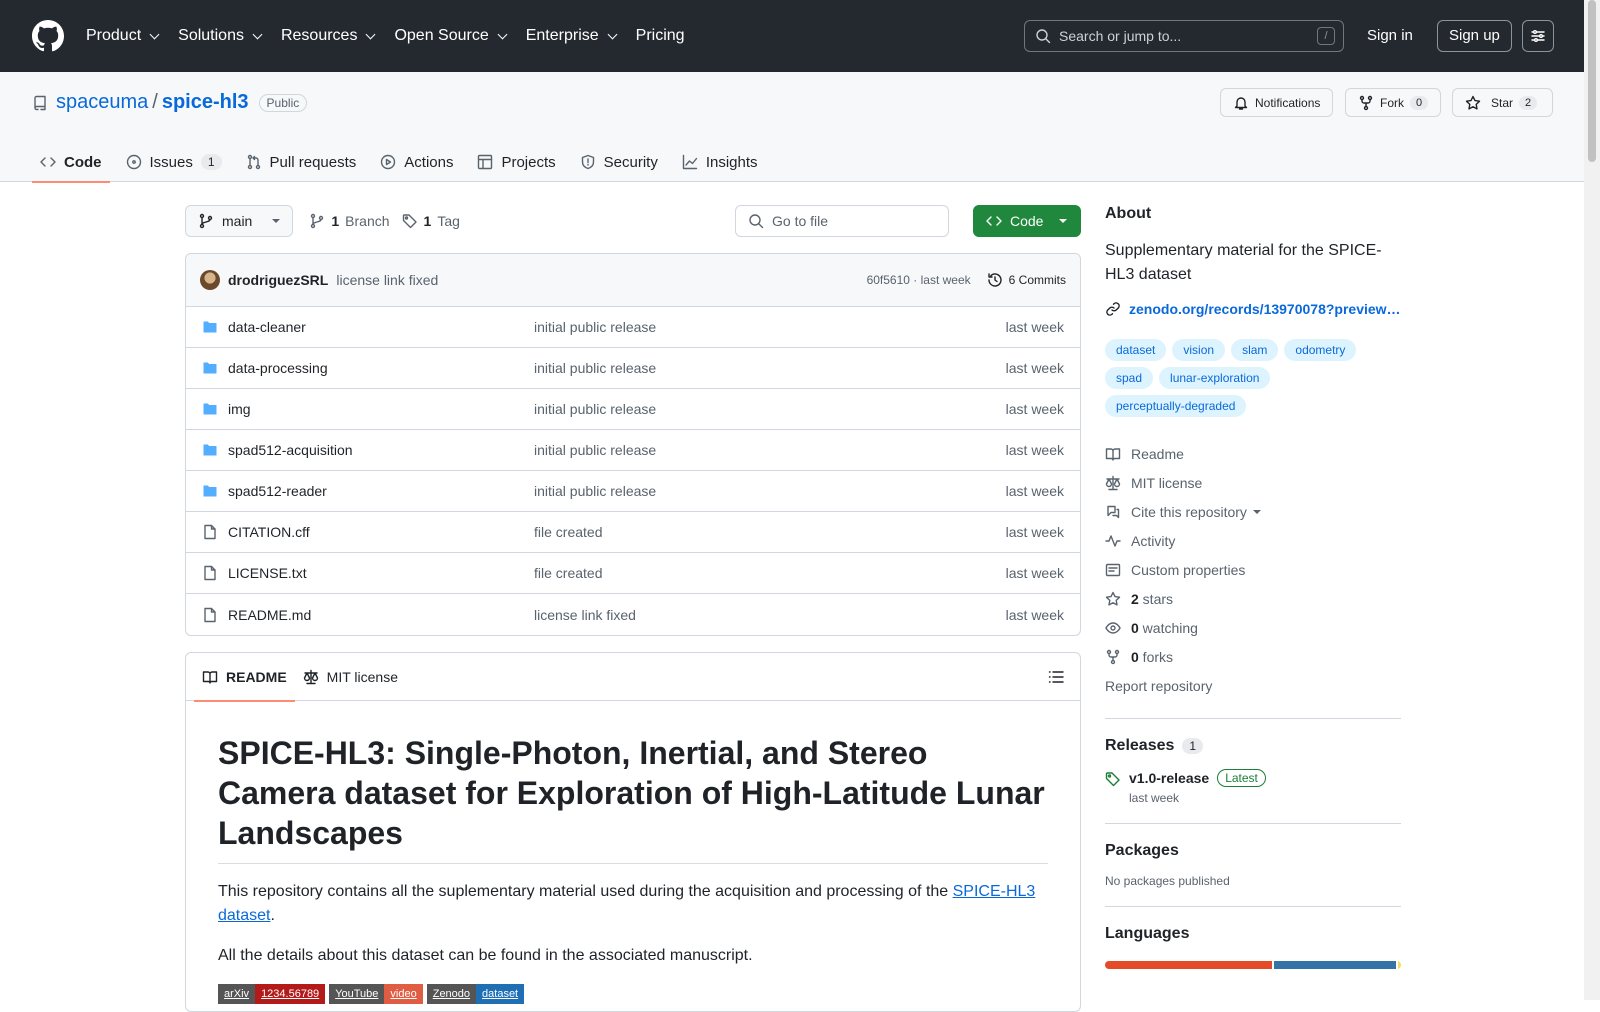  Describe the element at coordinates (1199, 350) in the screenshot. I see `topic-tag: vision` at that location.